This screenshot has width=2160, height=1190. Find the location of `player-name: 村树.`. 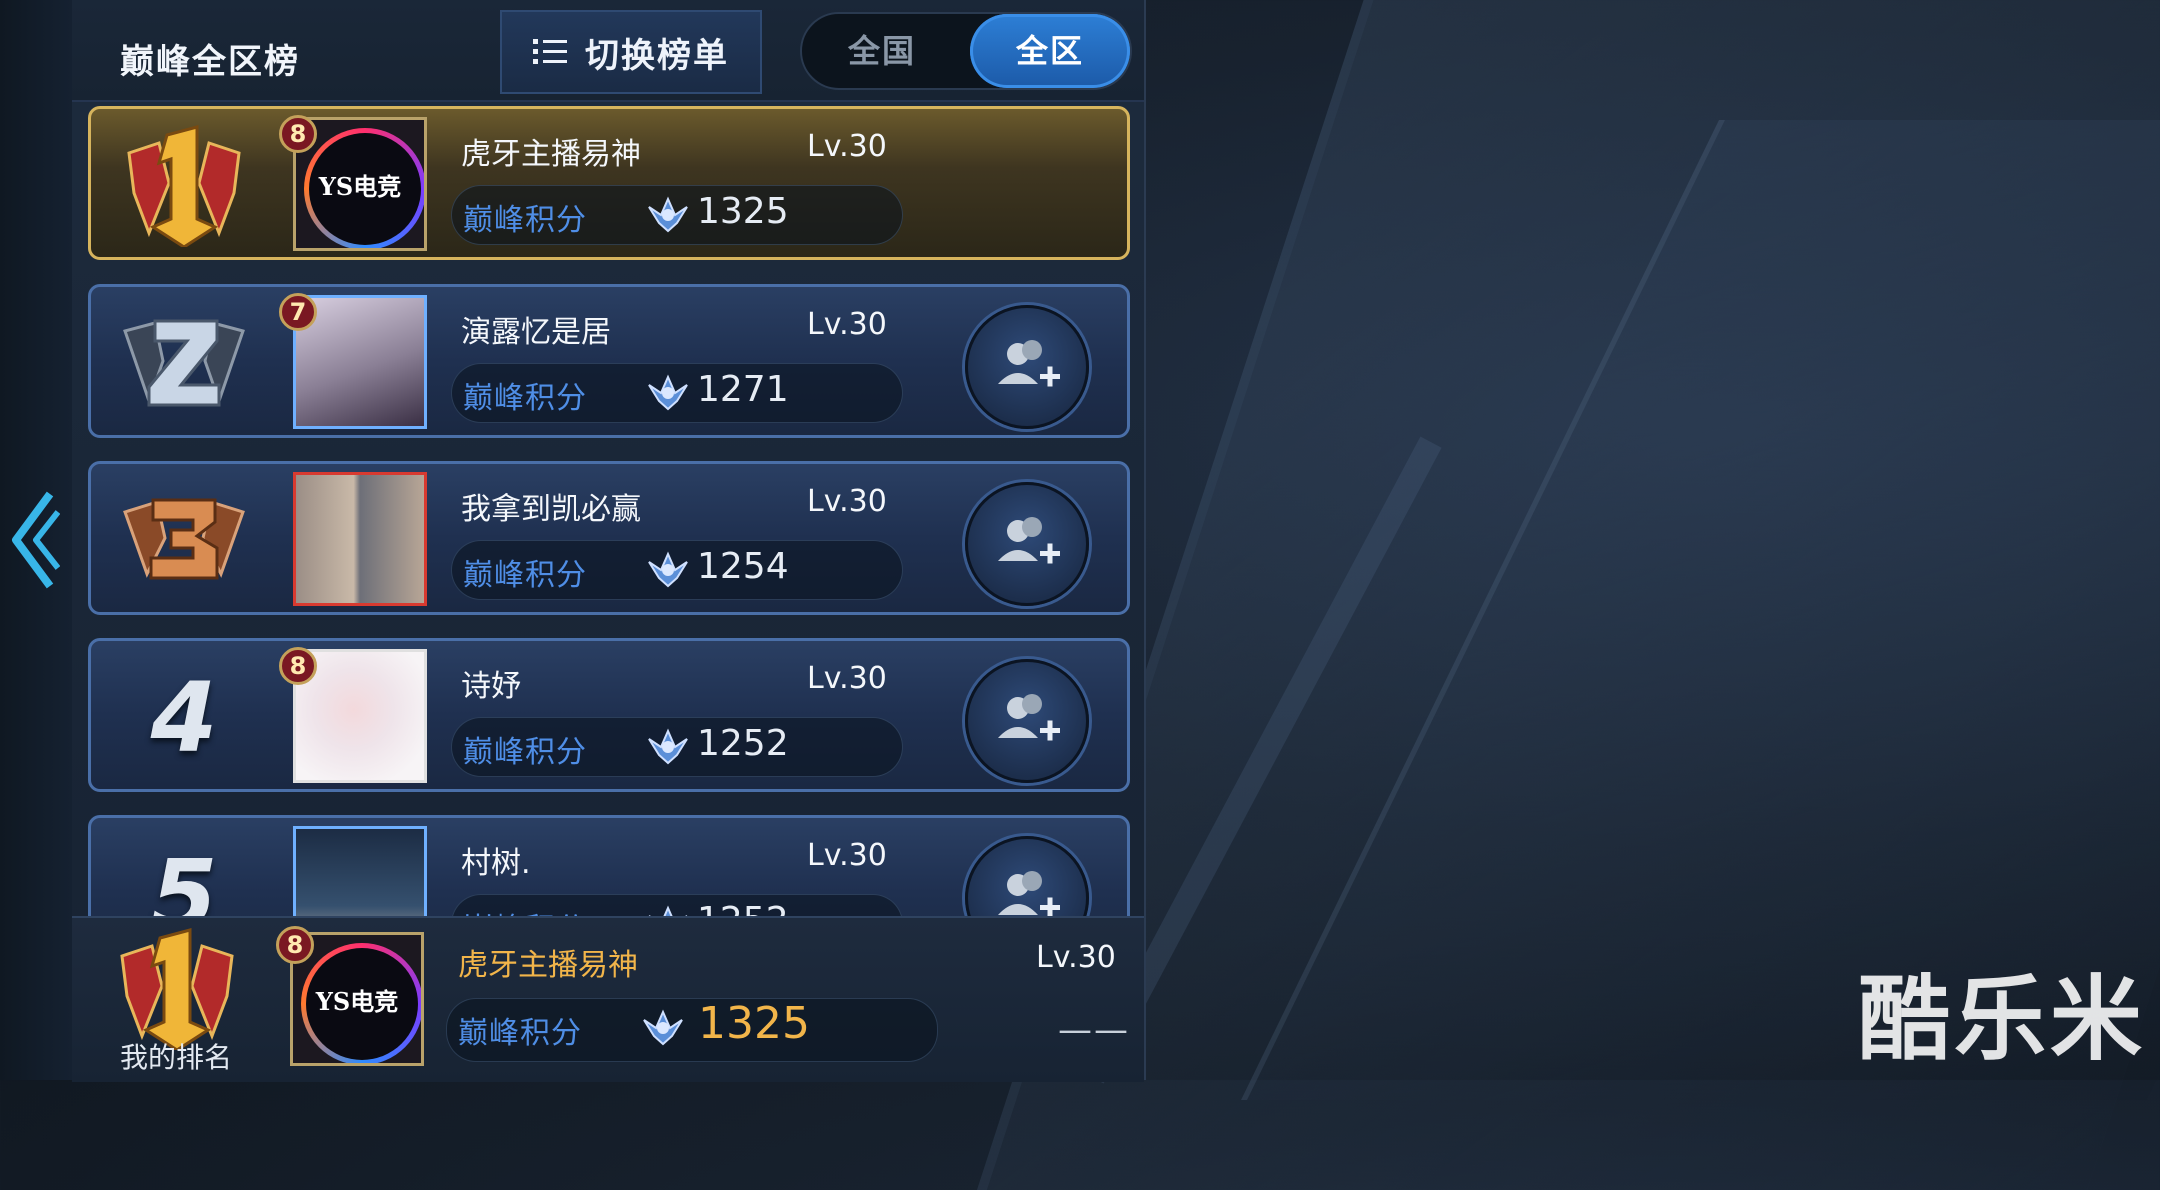

player-name: 村树. is located at coordinates (496, 863).